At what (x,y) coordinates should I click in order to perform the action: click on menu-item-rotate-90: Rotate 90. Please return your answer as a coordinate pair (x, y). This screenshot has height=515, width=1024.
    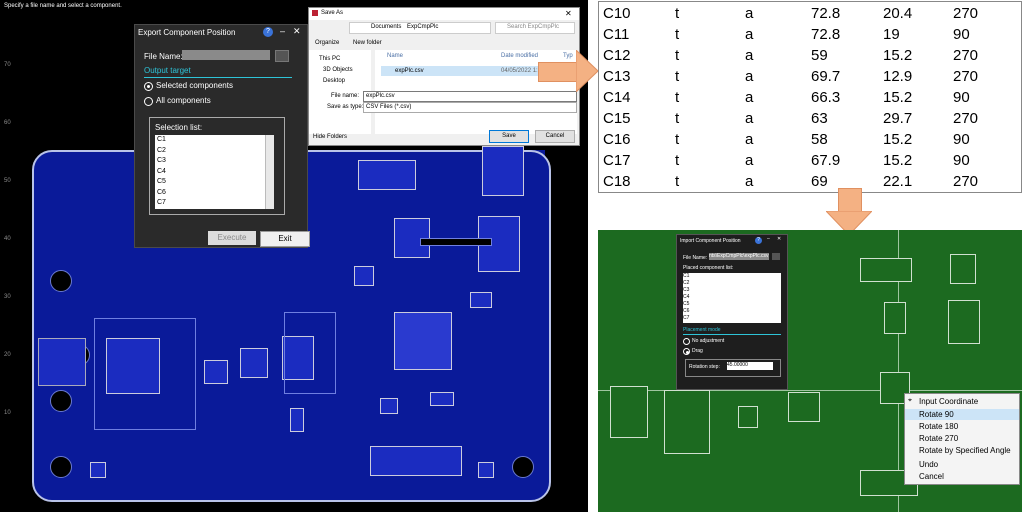
    Looking at the image, I should click on (936, 414).